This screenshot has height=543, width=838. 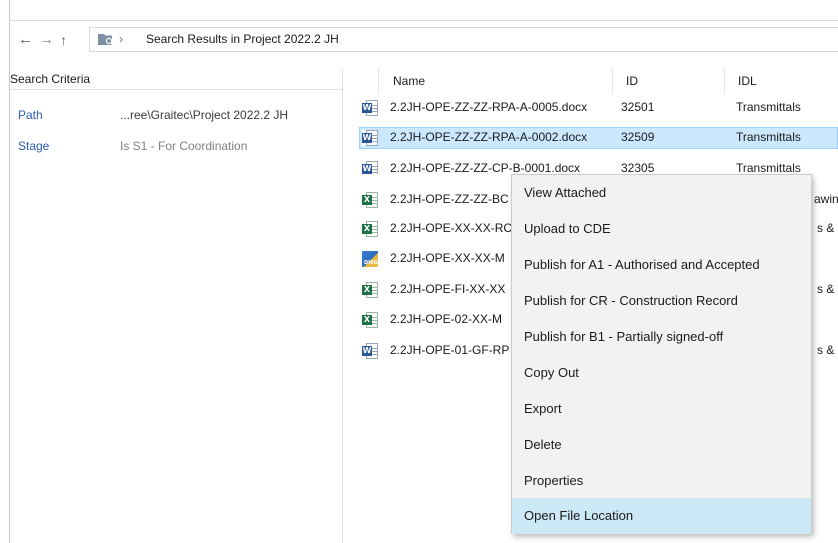 I want to click on column-header-idl: IDL, so click(x=747, y=81).